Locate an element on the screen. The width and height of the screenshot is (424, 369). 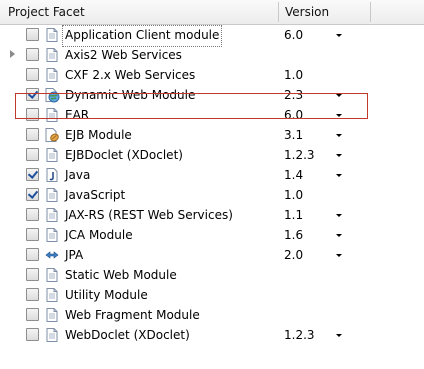
facet-version: 2.0 is located at coordinates (293, 255).